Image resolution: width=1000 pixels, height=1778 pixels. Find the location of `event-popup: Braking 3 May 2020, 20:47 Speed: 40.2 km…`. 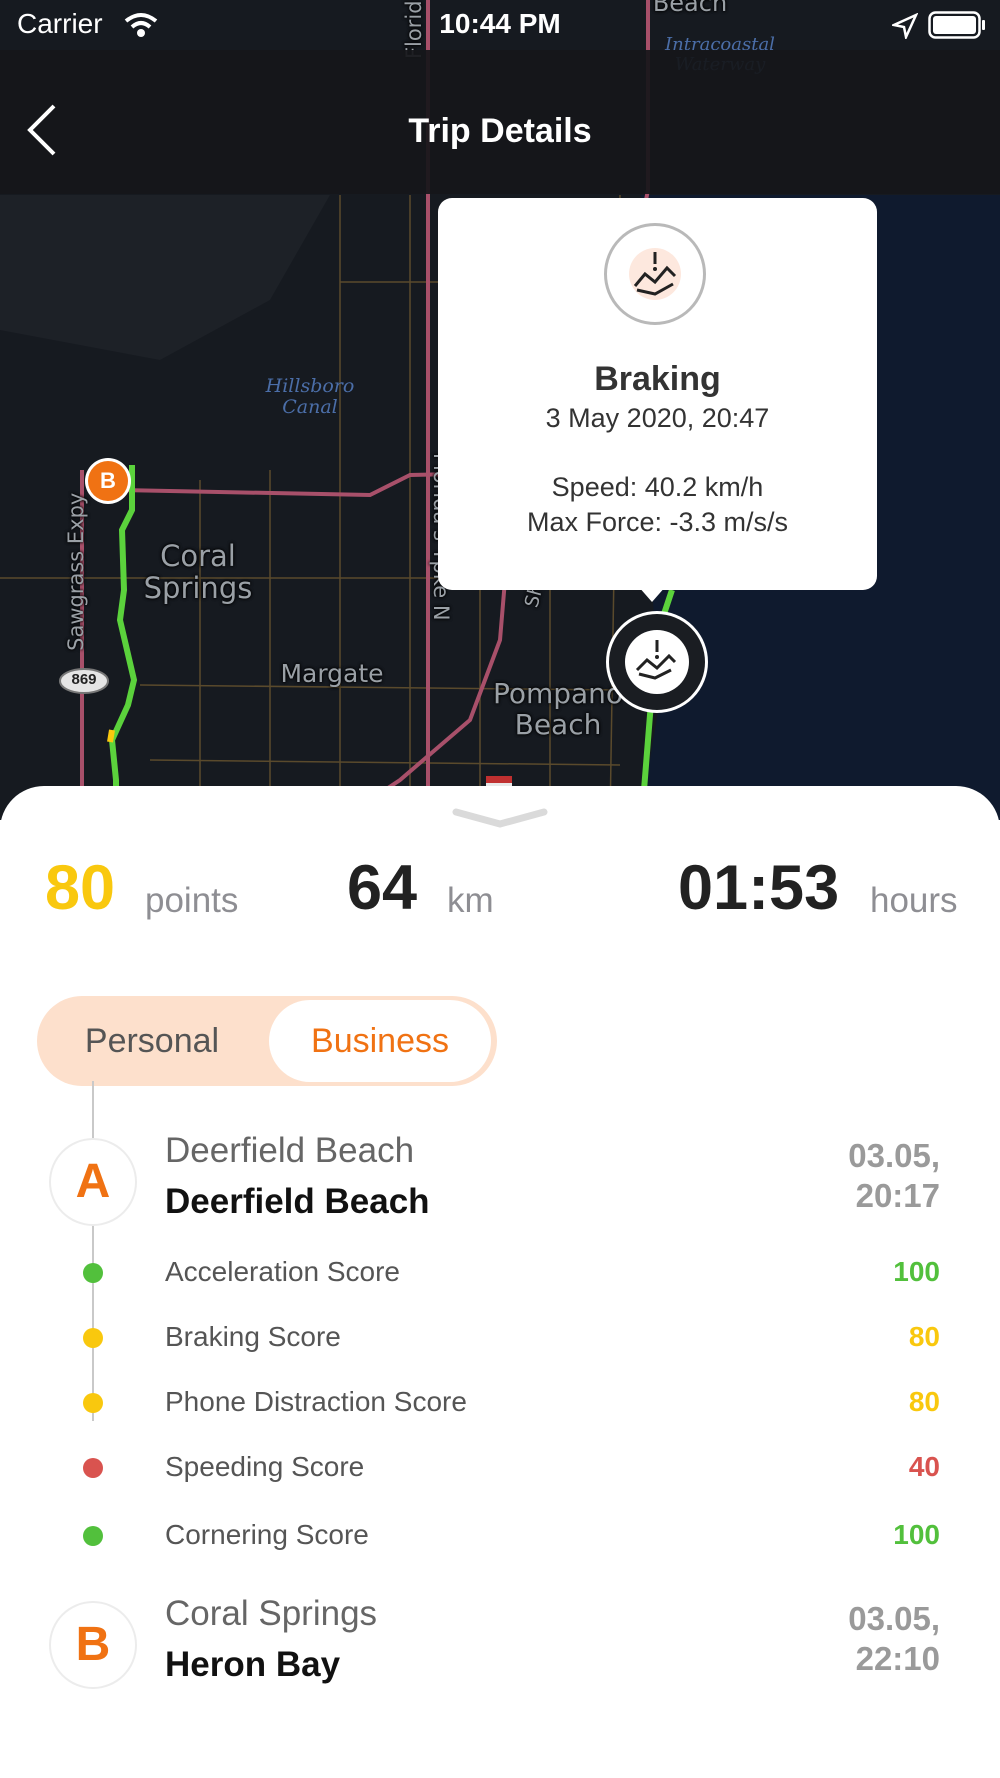

event-popup: Braking 3 May 2020, 20:47 Speed: 40.2 km… is located at coordinates (657, 394).